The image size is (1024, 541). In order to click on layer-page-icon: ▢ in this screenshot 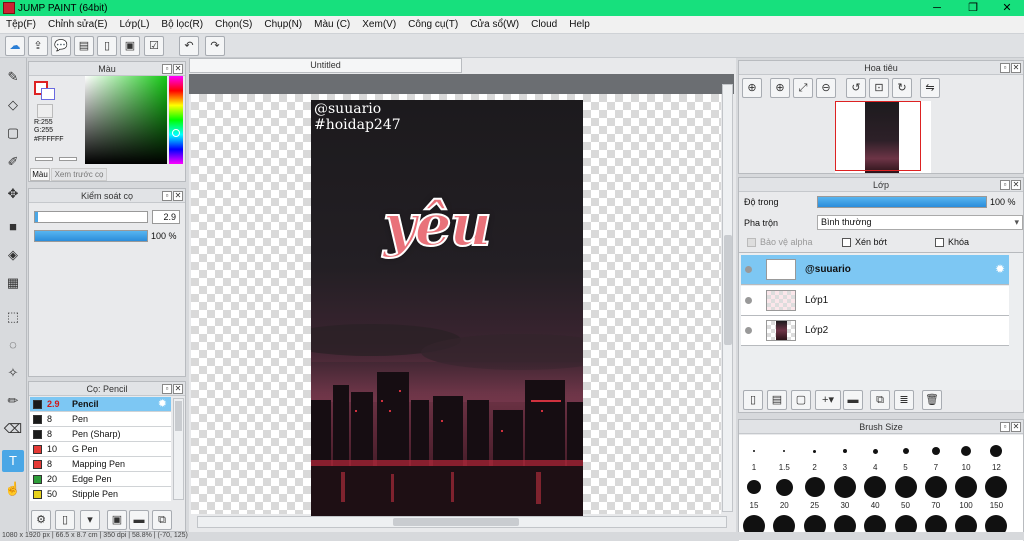, I will do `click(801, 400)`.